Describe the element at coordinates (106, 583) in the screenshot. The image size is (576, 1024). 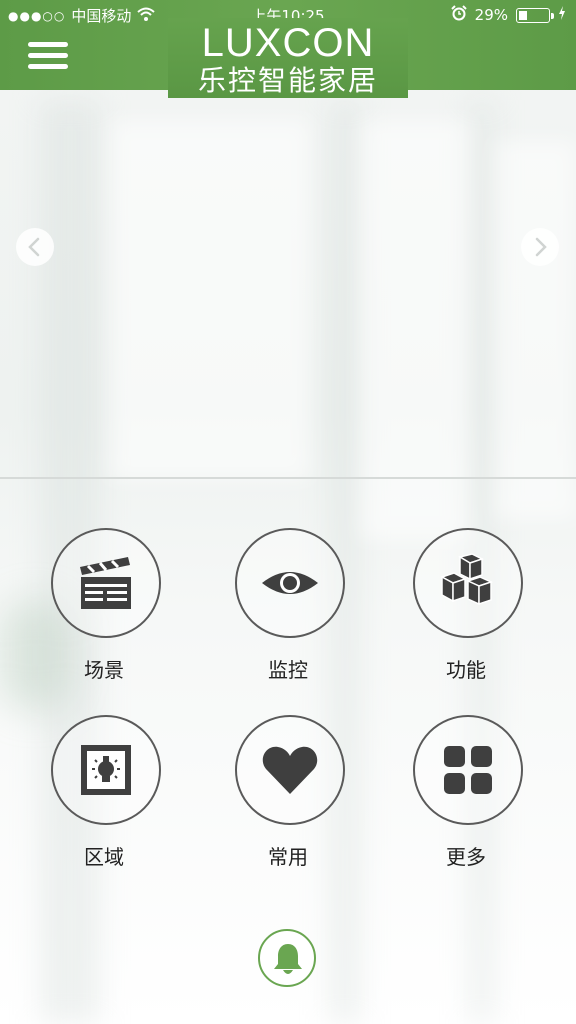
I see `clapperboard-icon` at that location.